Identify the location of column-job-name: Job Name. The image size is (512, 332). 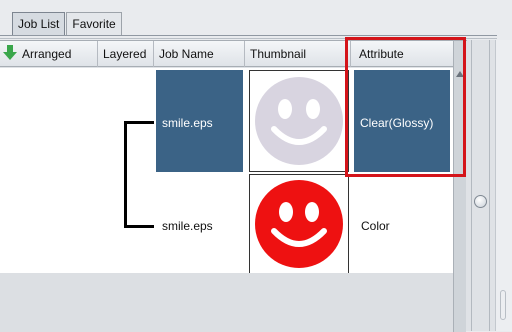
(199, 54).